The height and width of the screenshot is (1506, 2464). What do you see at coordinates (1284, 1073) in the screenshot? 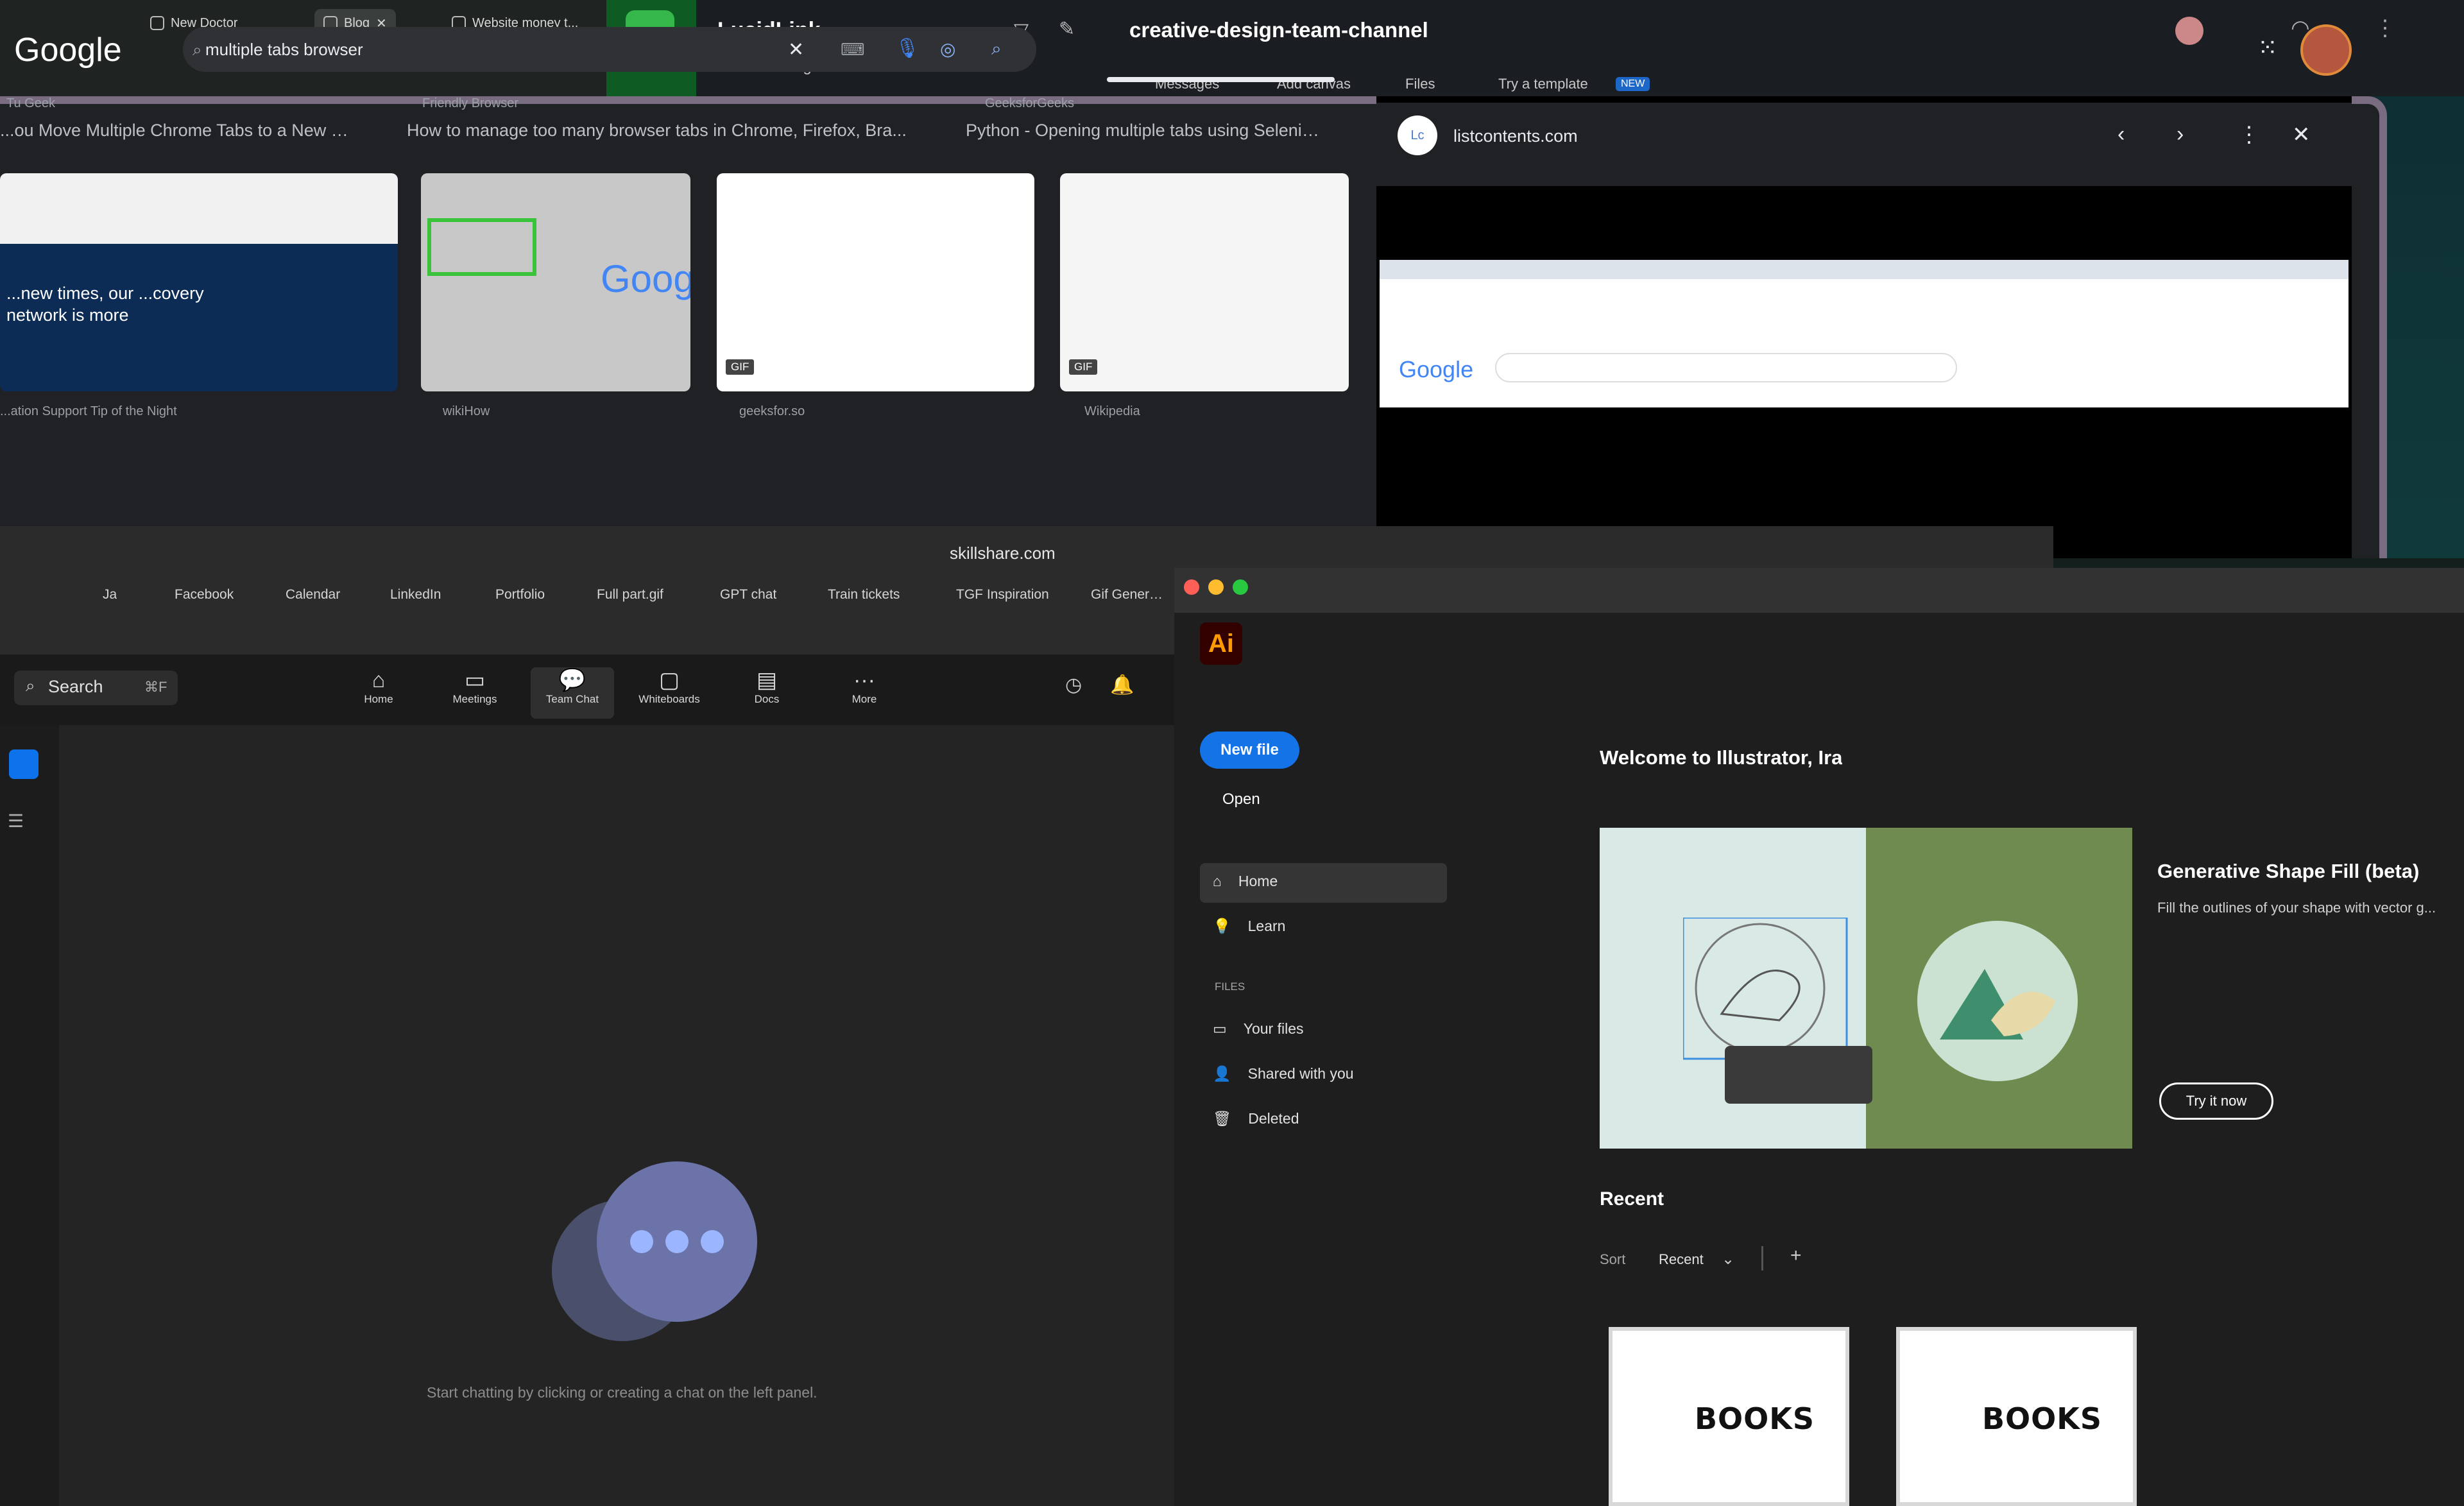
I see `nav-item-shared: 👤 Shared with you` at bounding box center [1284, 1073].